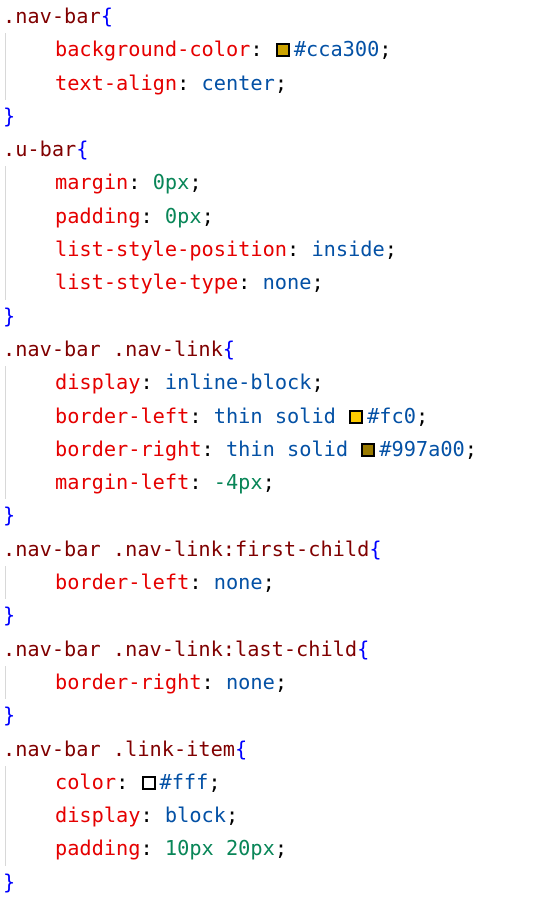 The height and width of the screenshot is (900, 538). What do you see at coordinates (122, 582) in the screenshot?
I see `css-property: border-left` at bounding box center [122, 582].